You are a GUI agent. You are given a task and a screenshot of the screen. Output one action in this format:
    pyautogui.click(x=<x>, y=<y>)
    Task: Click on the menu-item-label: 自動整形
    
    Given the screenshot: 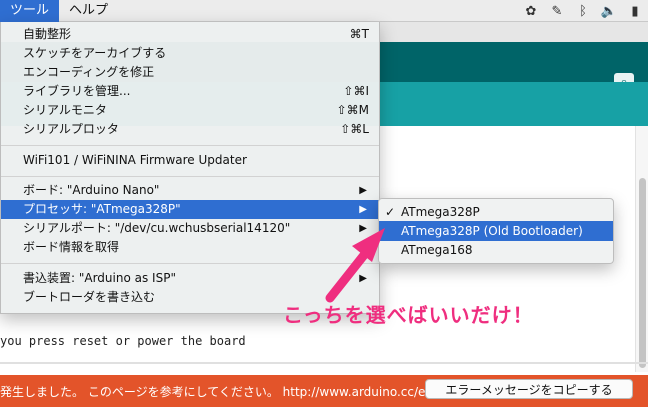 What is the action you would take?
    pyautogui.click(x=47, y=34)
    